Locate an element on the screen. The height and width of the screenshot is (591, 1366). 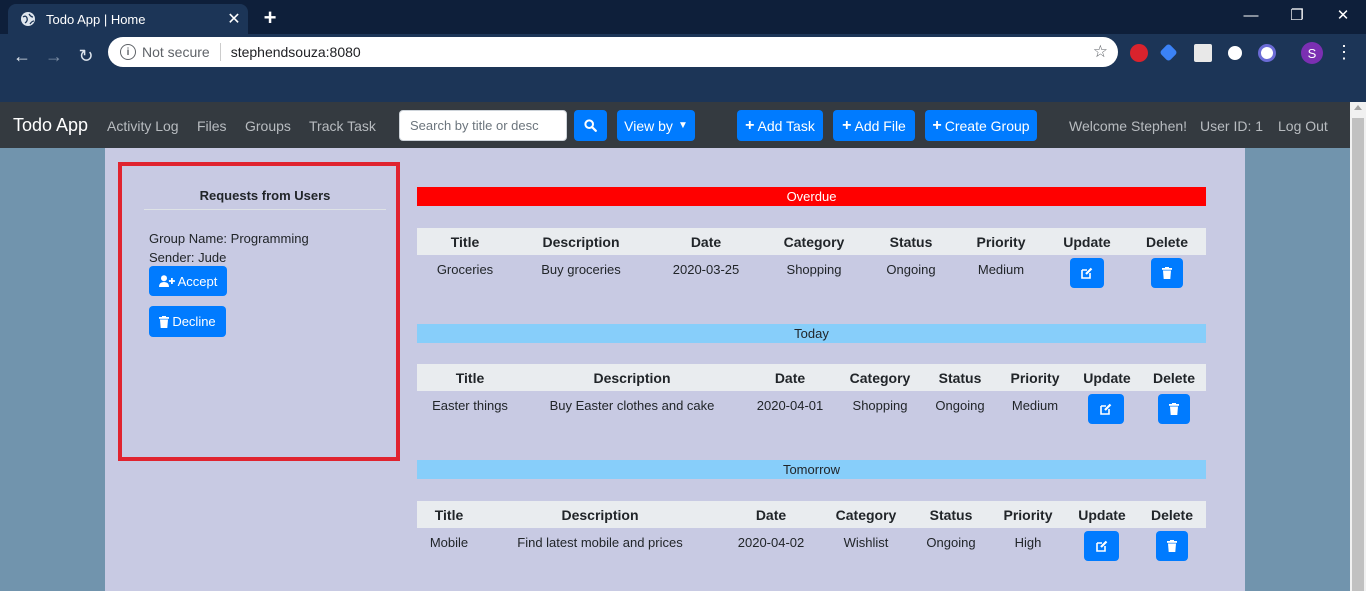
caret-down-icon: ▼ is located at coordinates (682, 125).